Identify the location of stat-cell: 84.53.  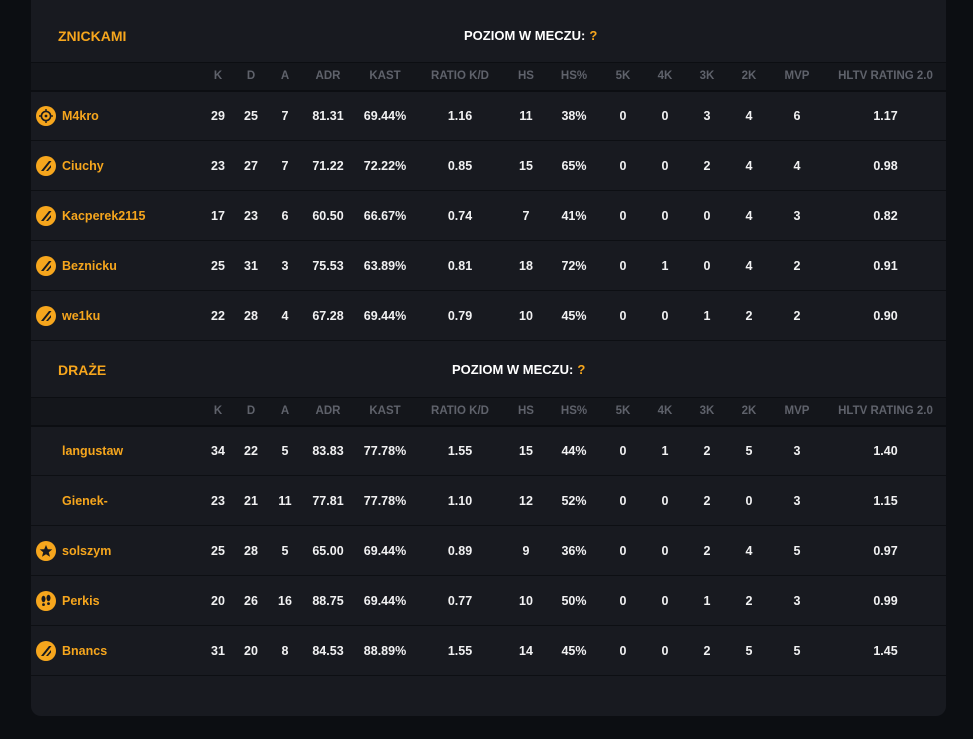
(328, 650).